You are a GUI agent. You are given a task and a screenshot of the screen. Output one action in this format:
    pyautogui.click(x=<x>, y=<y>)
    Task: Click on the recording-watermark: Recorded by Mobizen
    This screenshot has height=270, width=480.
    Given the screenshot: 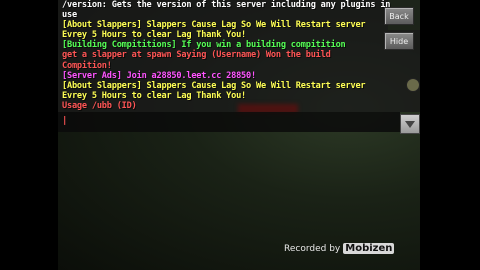 What is the action you would take?
    pyautogui.click(x=339, y=248)
    